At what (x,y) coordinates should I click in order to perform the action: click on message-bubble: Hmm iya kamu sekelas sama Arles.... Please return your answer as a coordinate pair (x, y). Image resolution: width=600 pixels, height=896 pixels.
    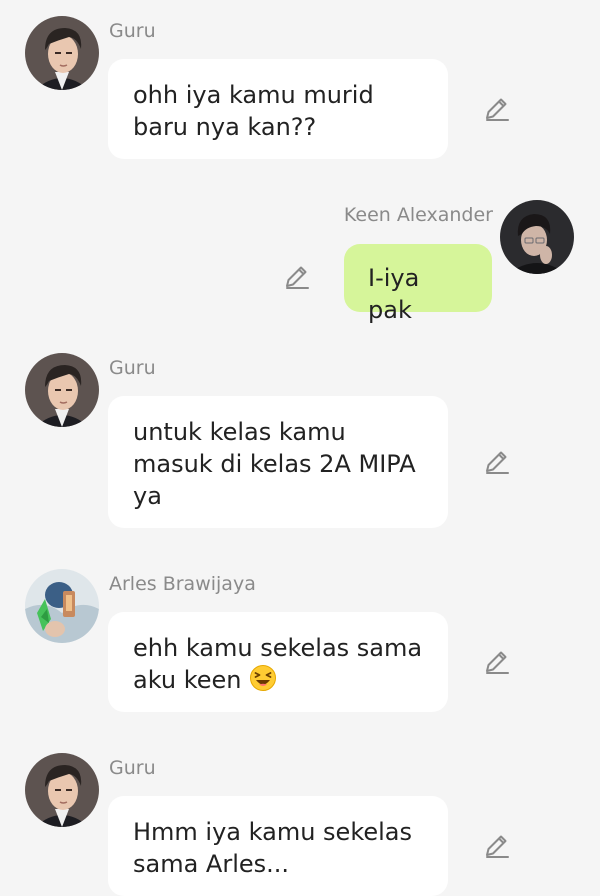
    Looking at the image, I should click on (278, 846).